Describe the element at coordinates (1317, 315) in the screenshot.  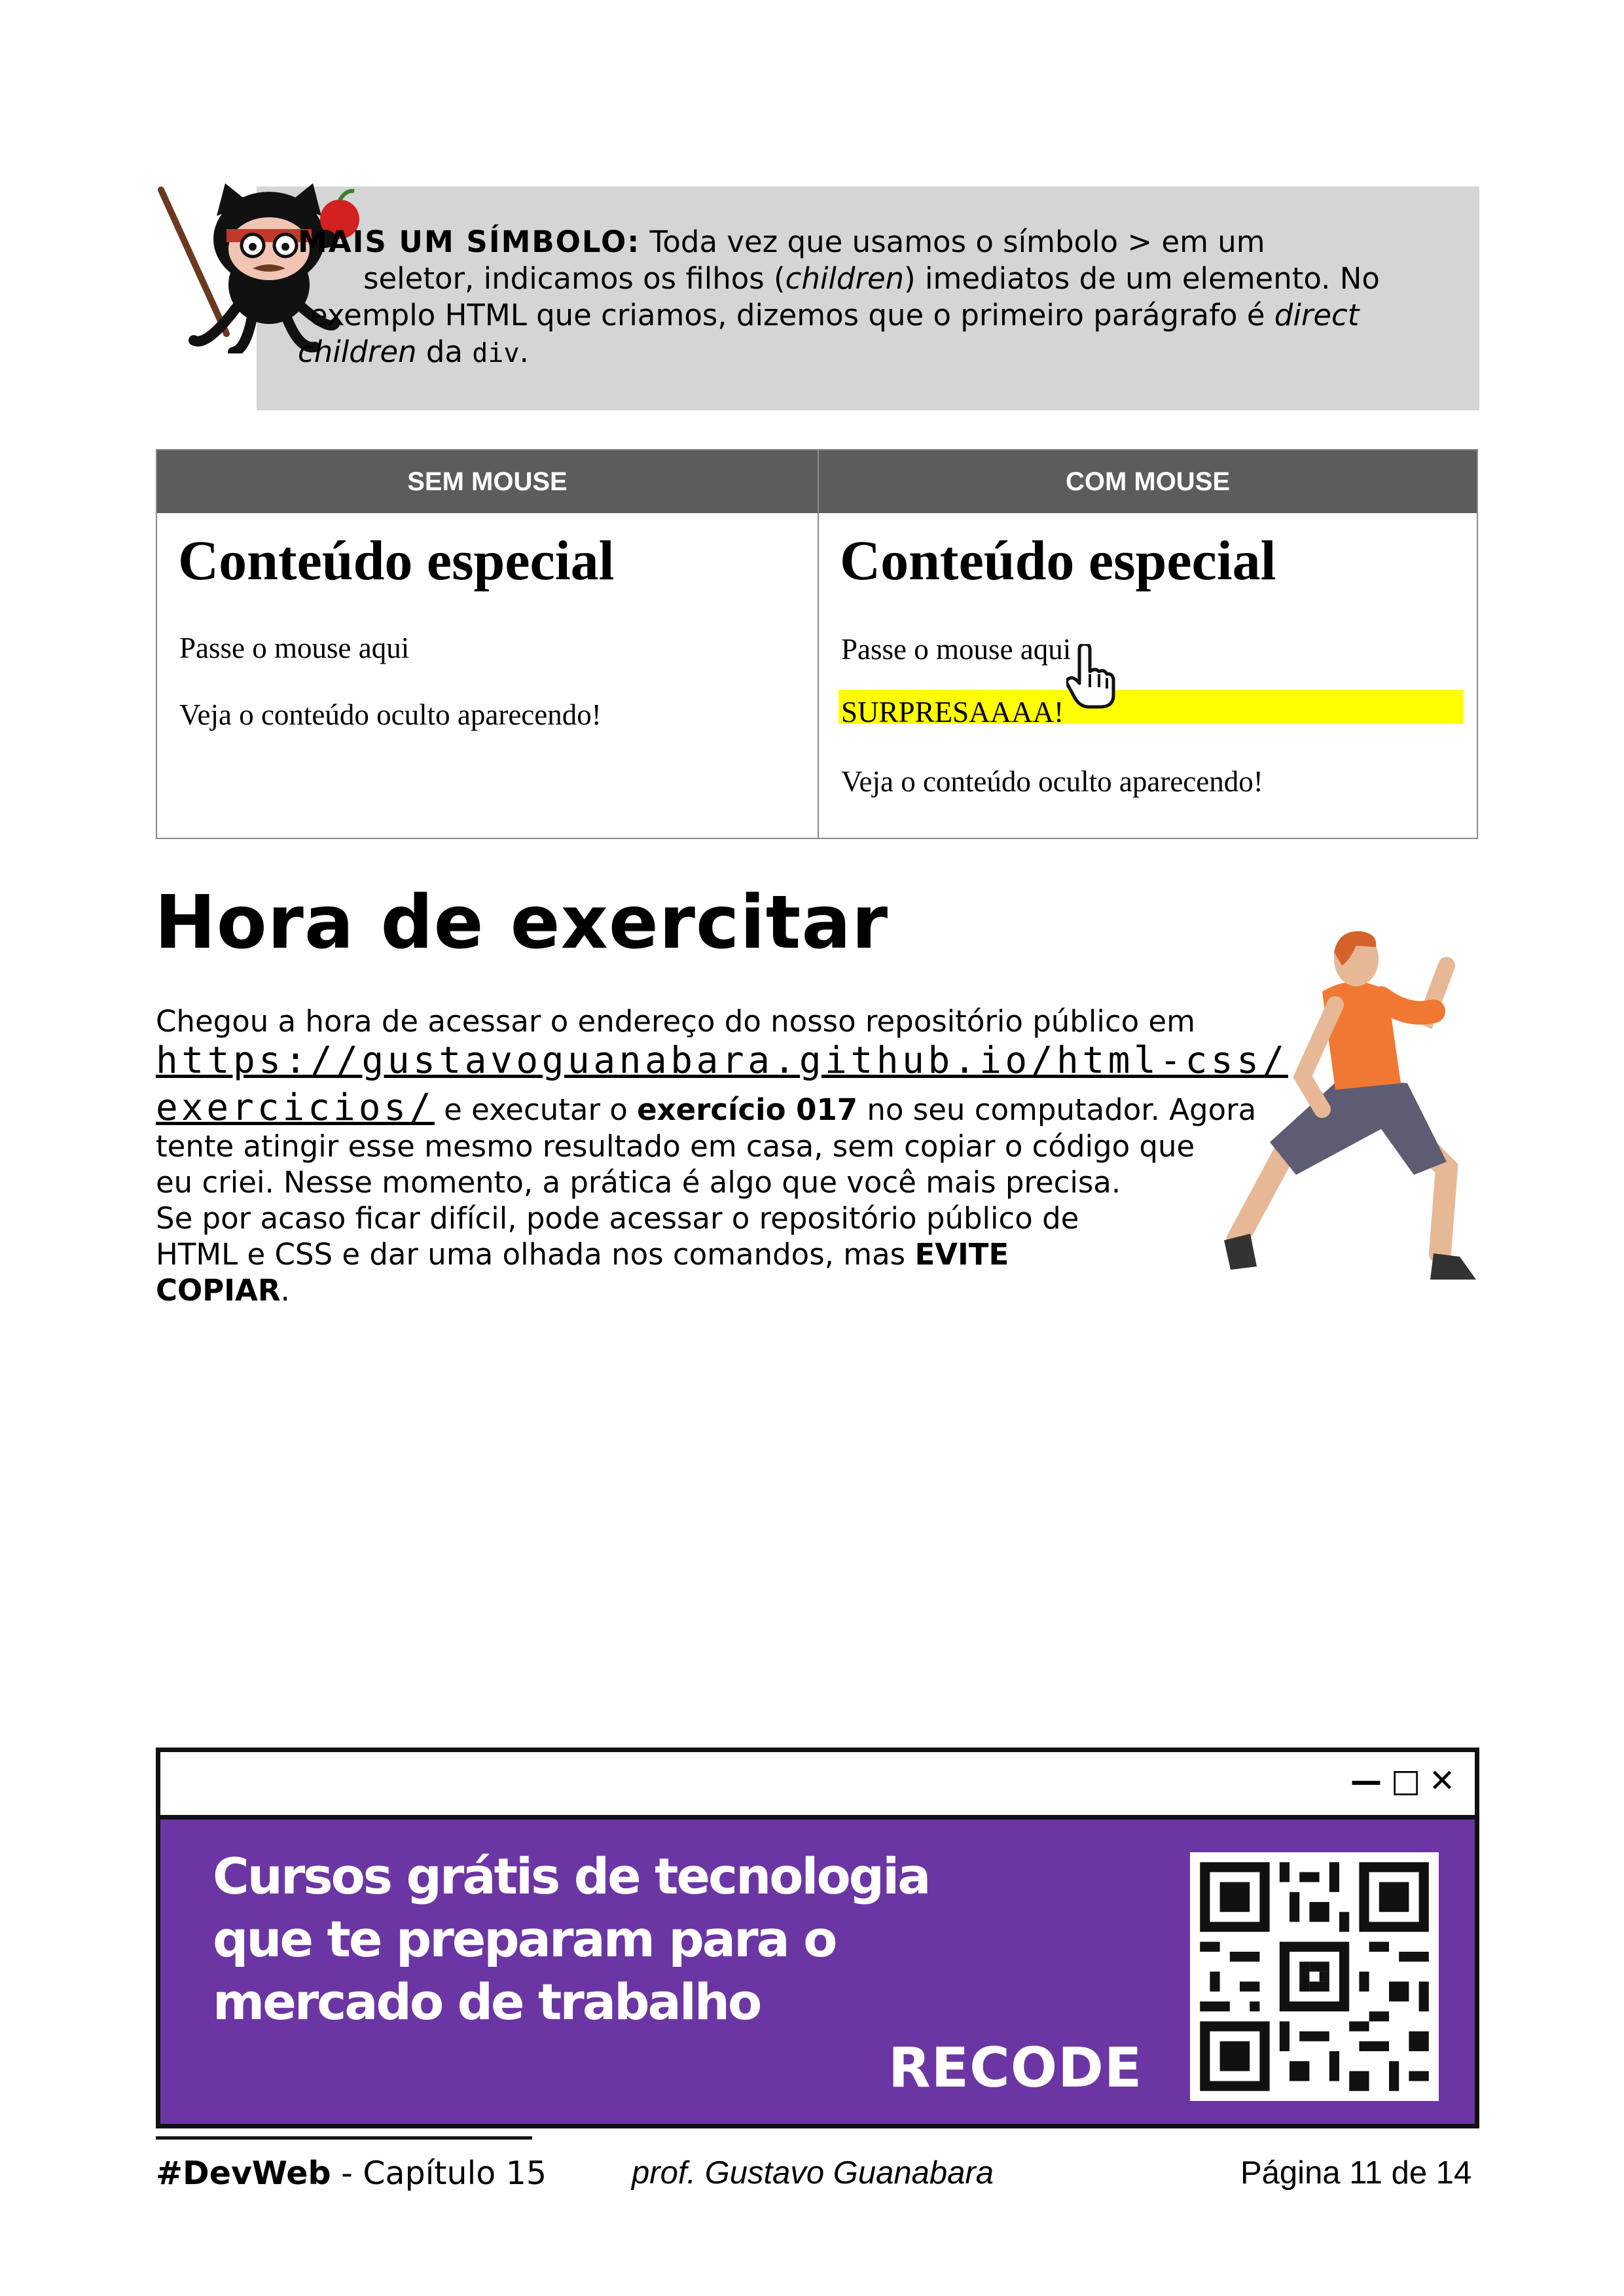
I see `tip-text-line3-italic: direct` at that location.